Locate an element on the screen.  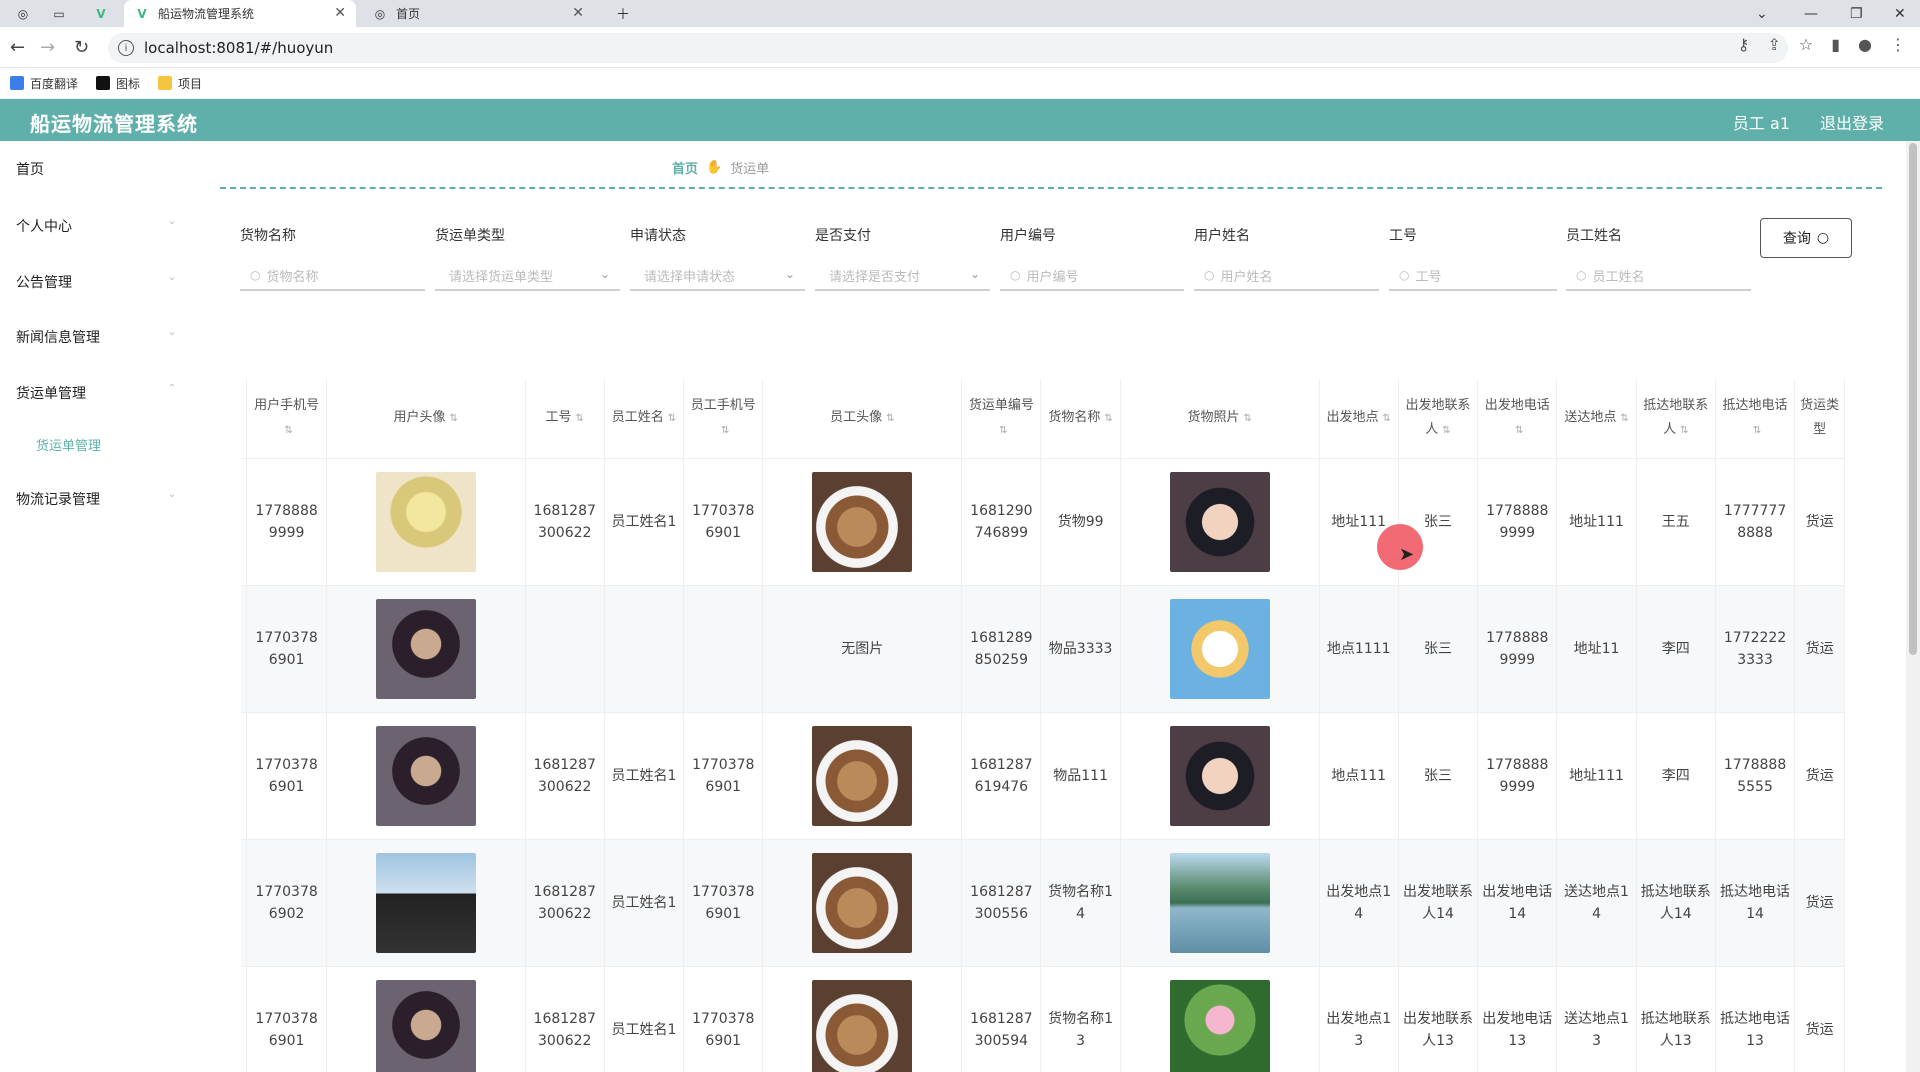
cell-emp-name: 员工姓名1 is located at coordinates (644, 522).